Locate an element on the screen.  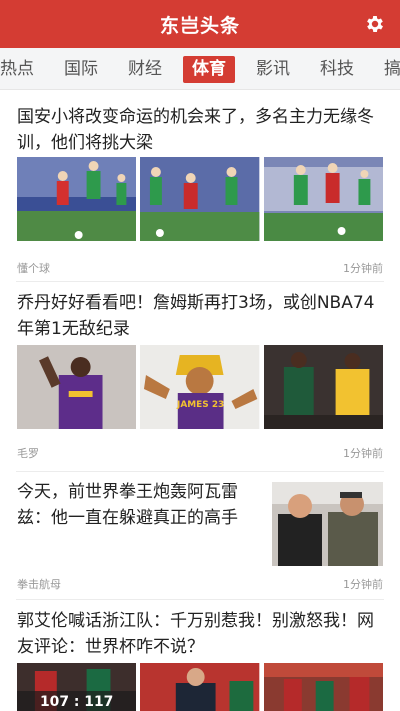
gear-icon is located at coordinates (375, 24).